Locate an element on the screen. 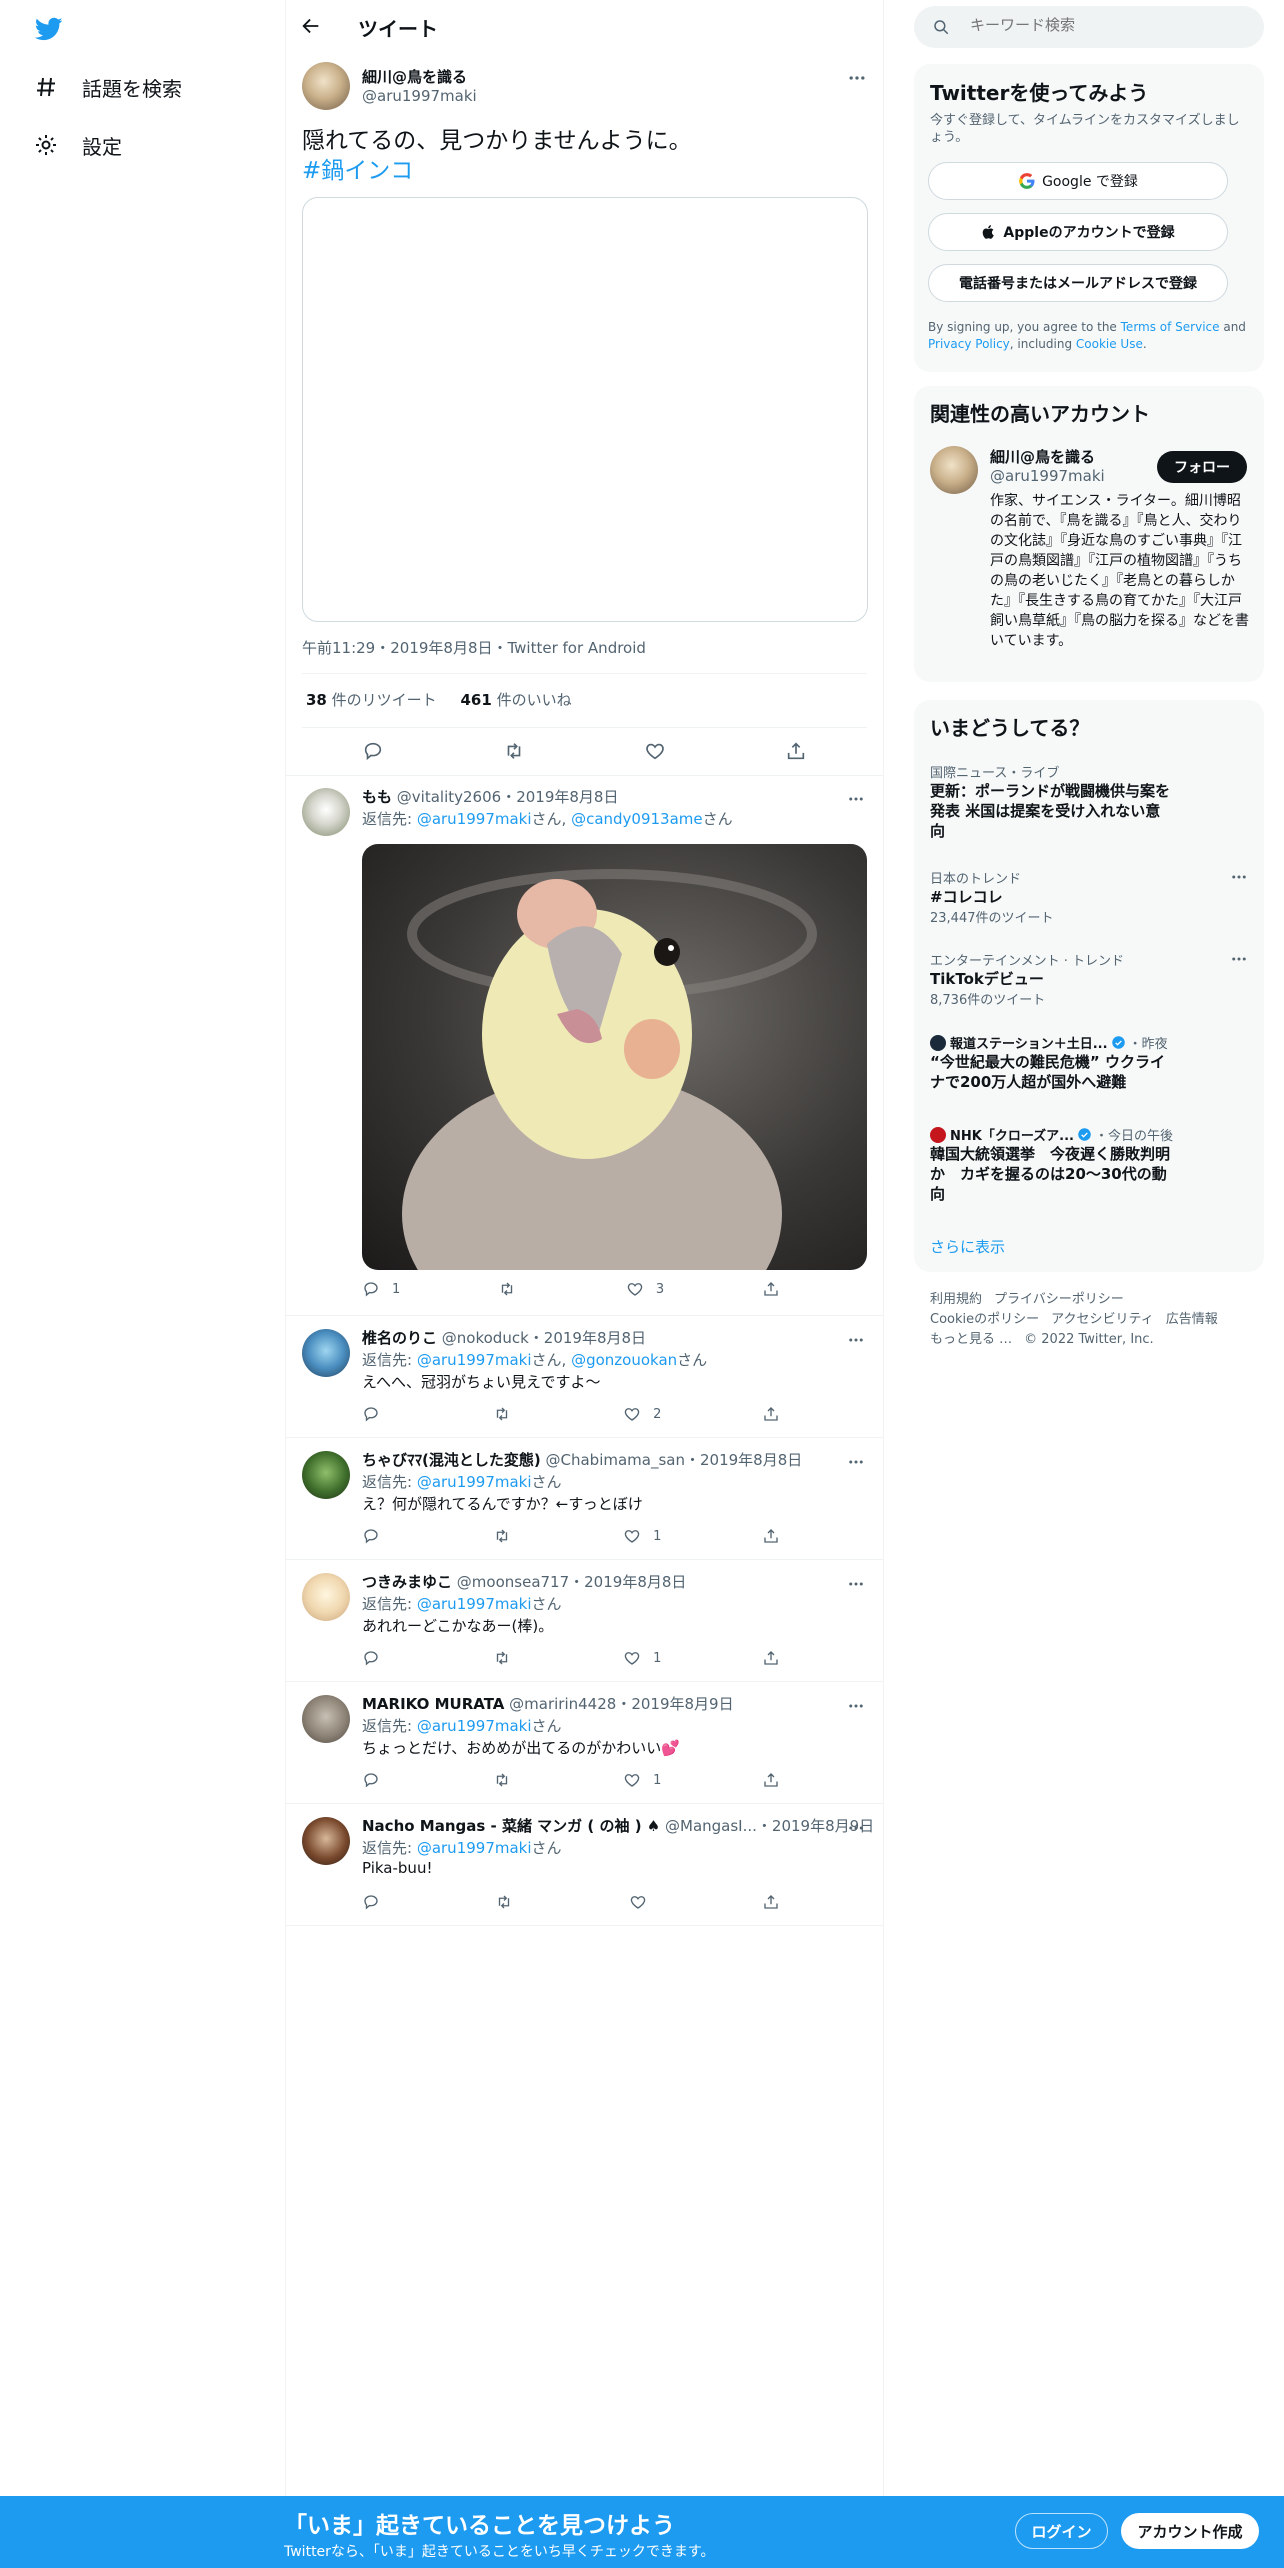  related-name: 細川@鳥を識る is located at coordinates (1042, 456).